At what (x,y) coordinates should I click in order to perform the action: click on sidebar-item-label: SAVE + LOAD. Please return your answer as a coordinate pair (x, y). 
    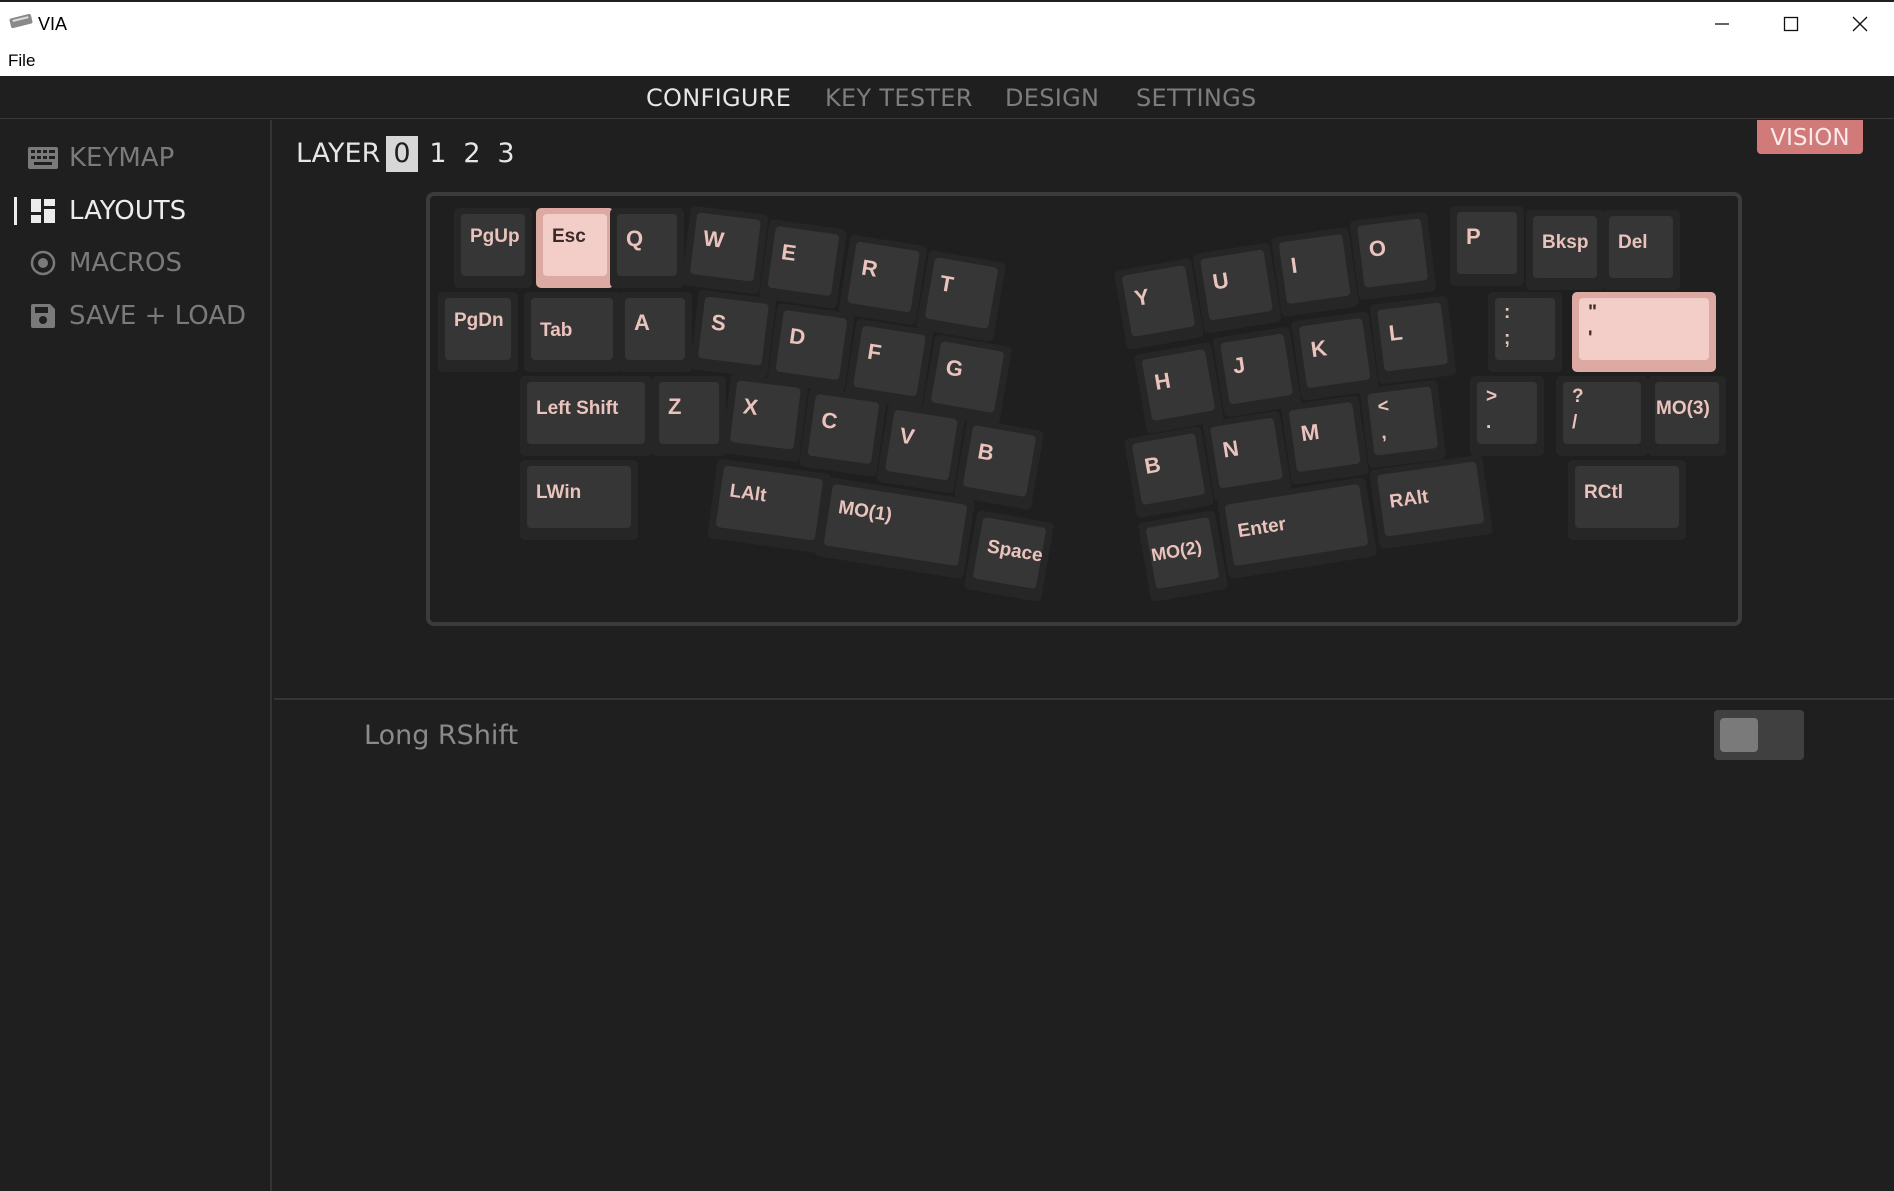
    Looking at the image, I should click on (158, 316).